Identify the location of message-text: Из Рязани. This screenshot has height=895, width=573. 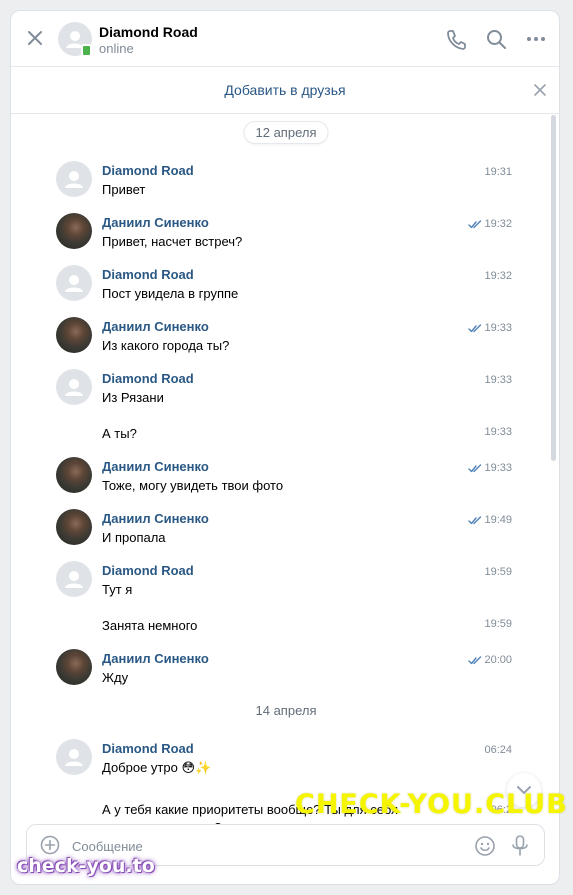
(133, 397).